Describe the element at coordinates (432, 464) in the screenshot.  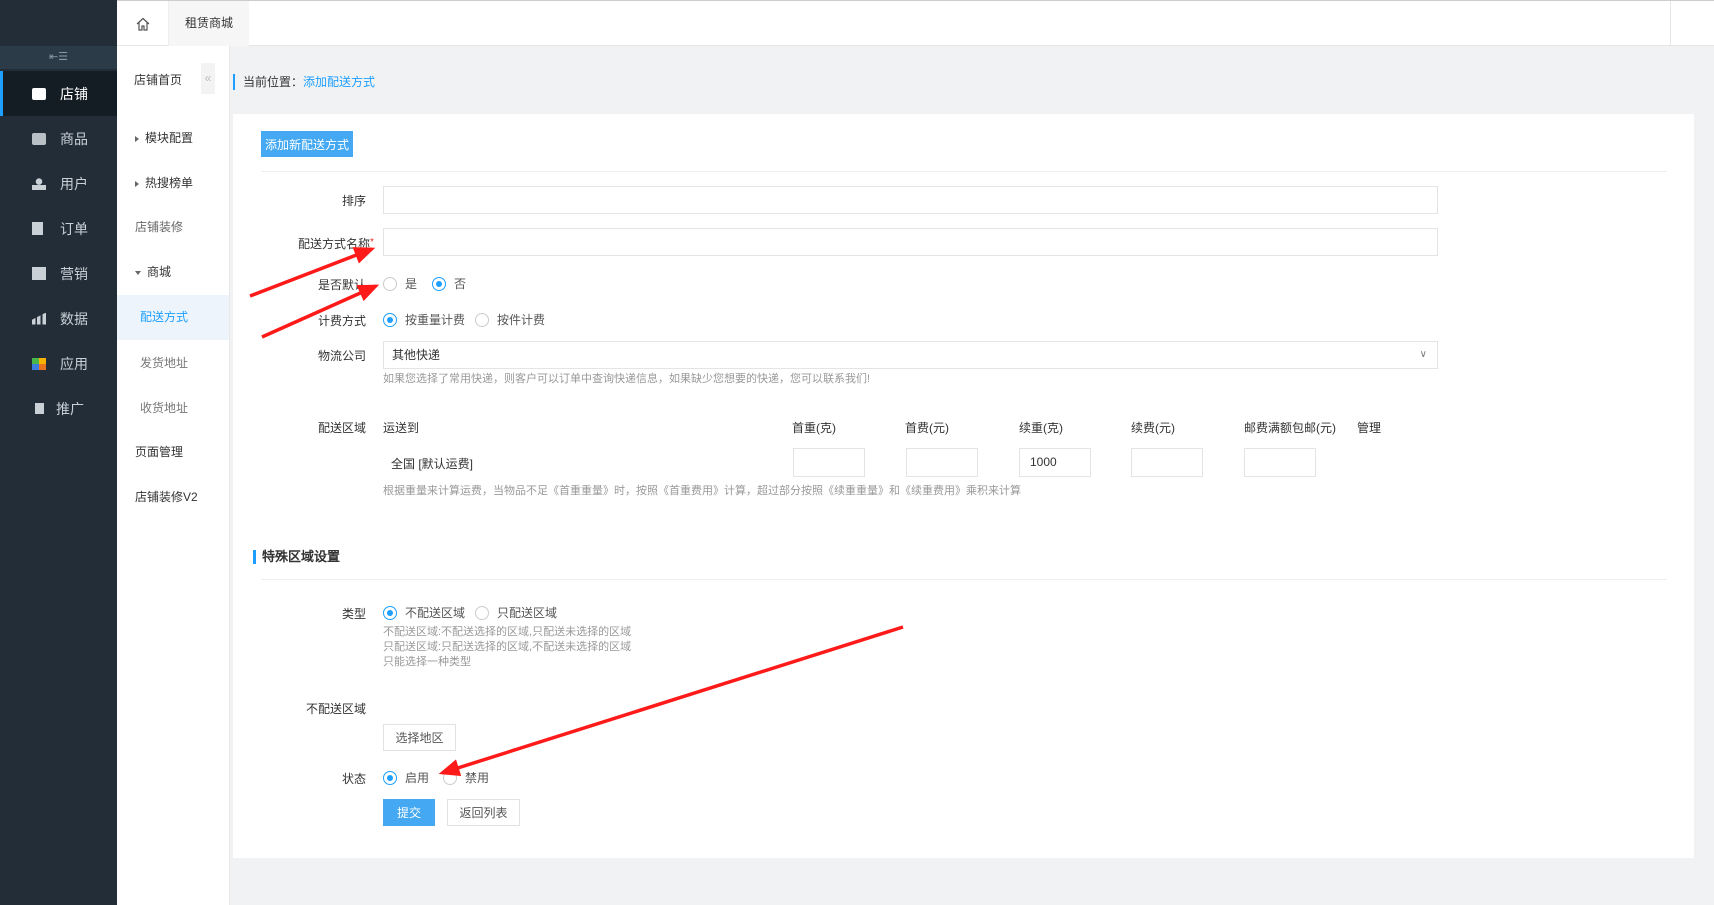
I see `area-region: 全国 [默认运费]` at that location.